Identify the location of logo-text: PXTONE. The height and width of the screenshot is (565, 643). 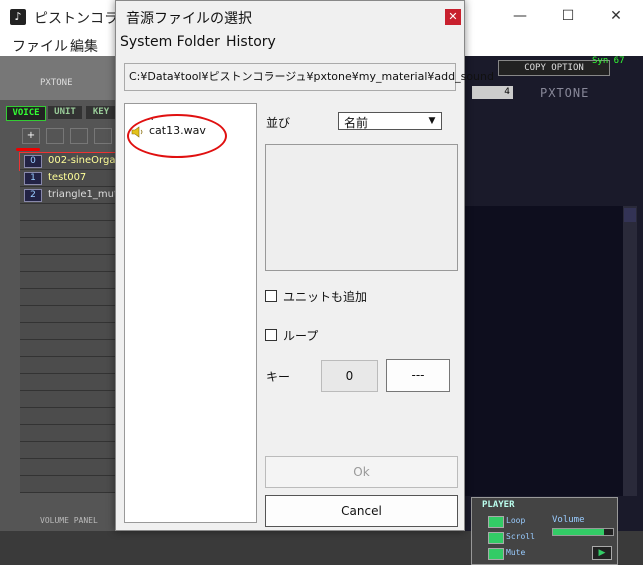
(56, 83).